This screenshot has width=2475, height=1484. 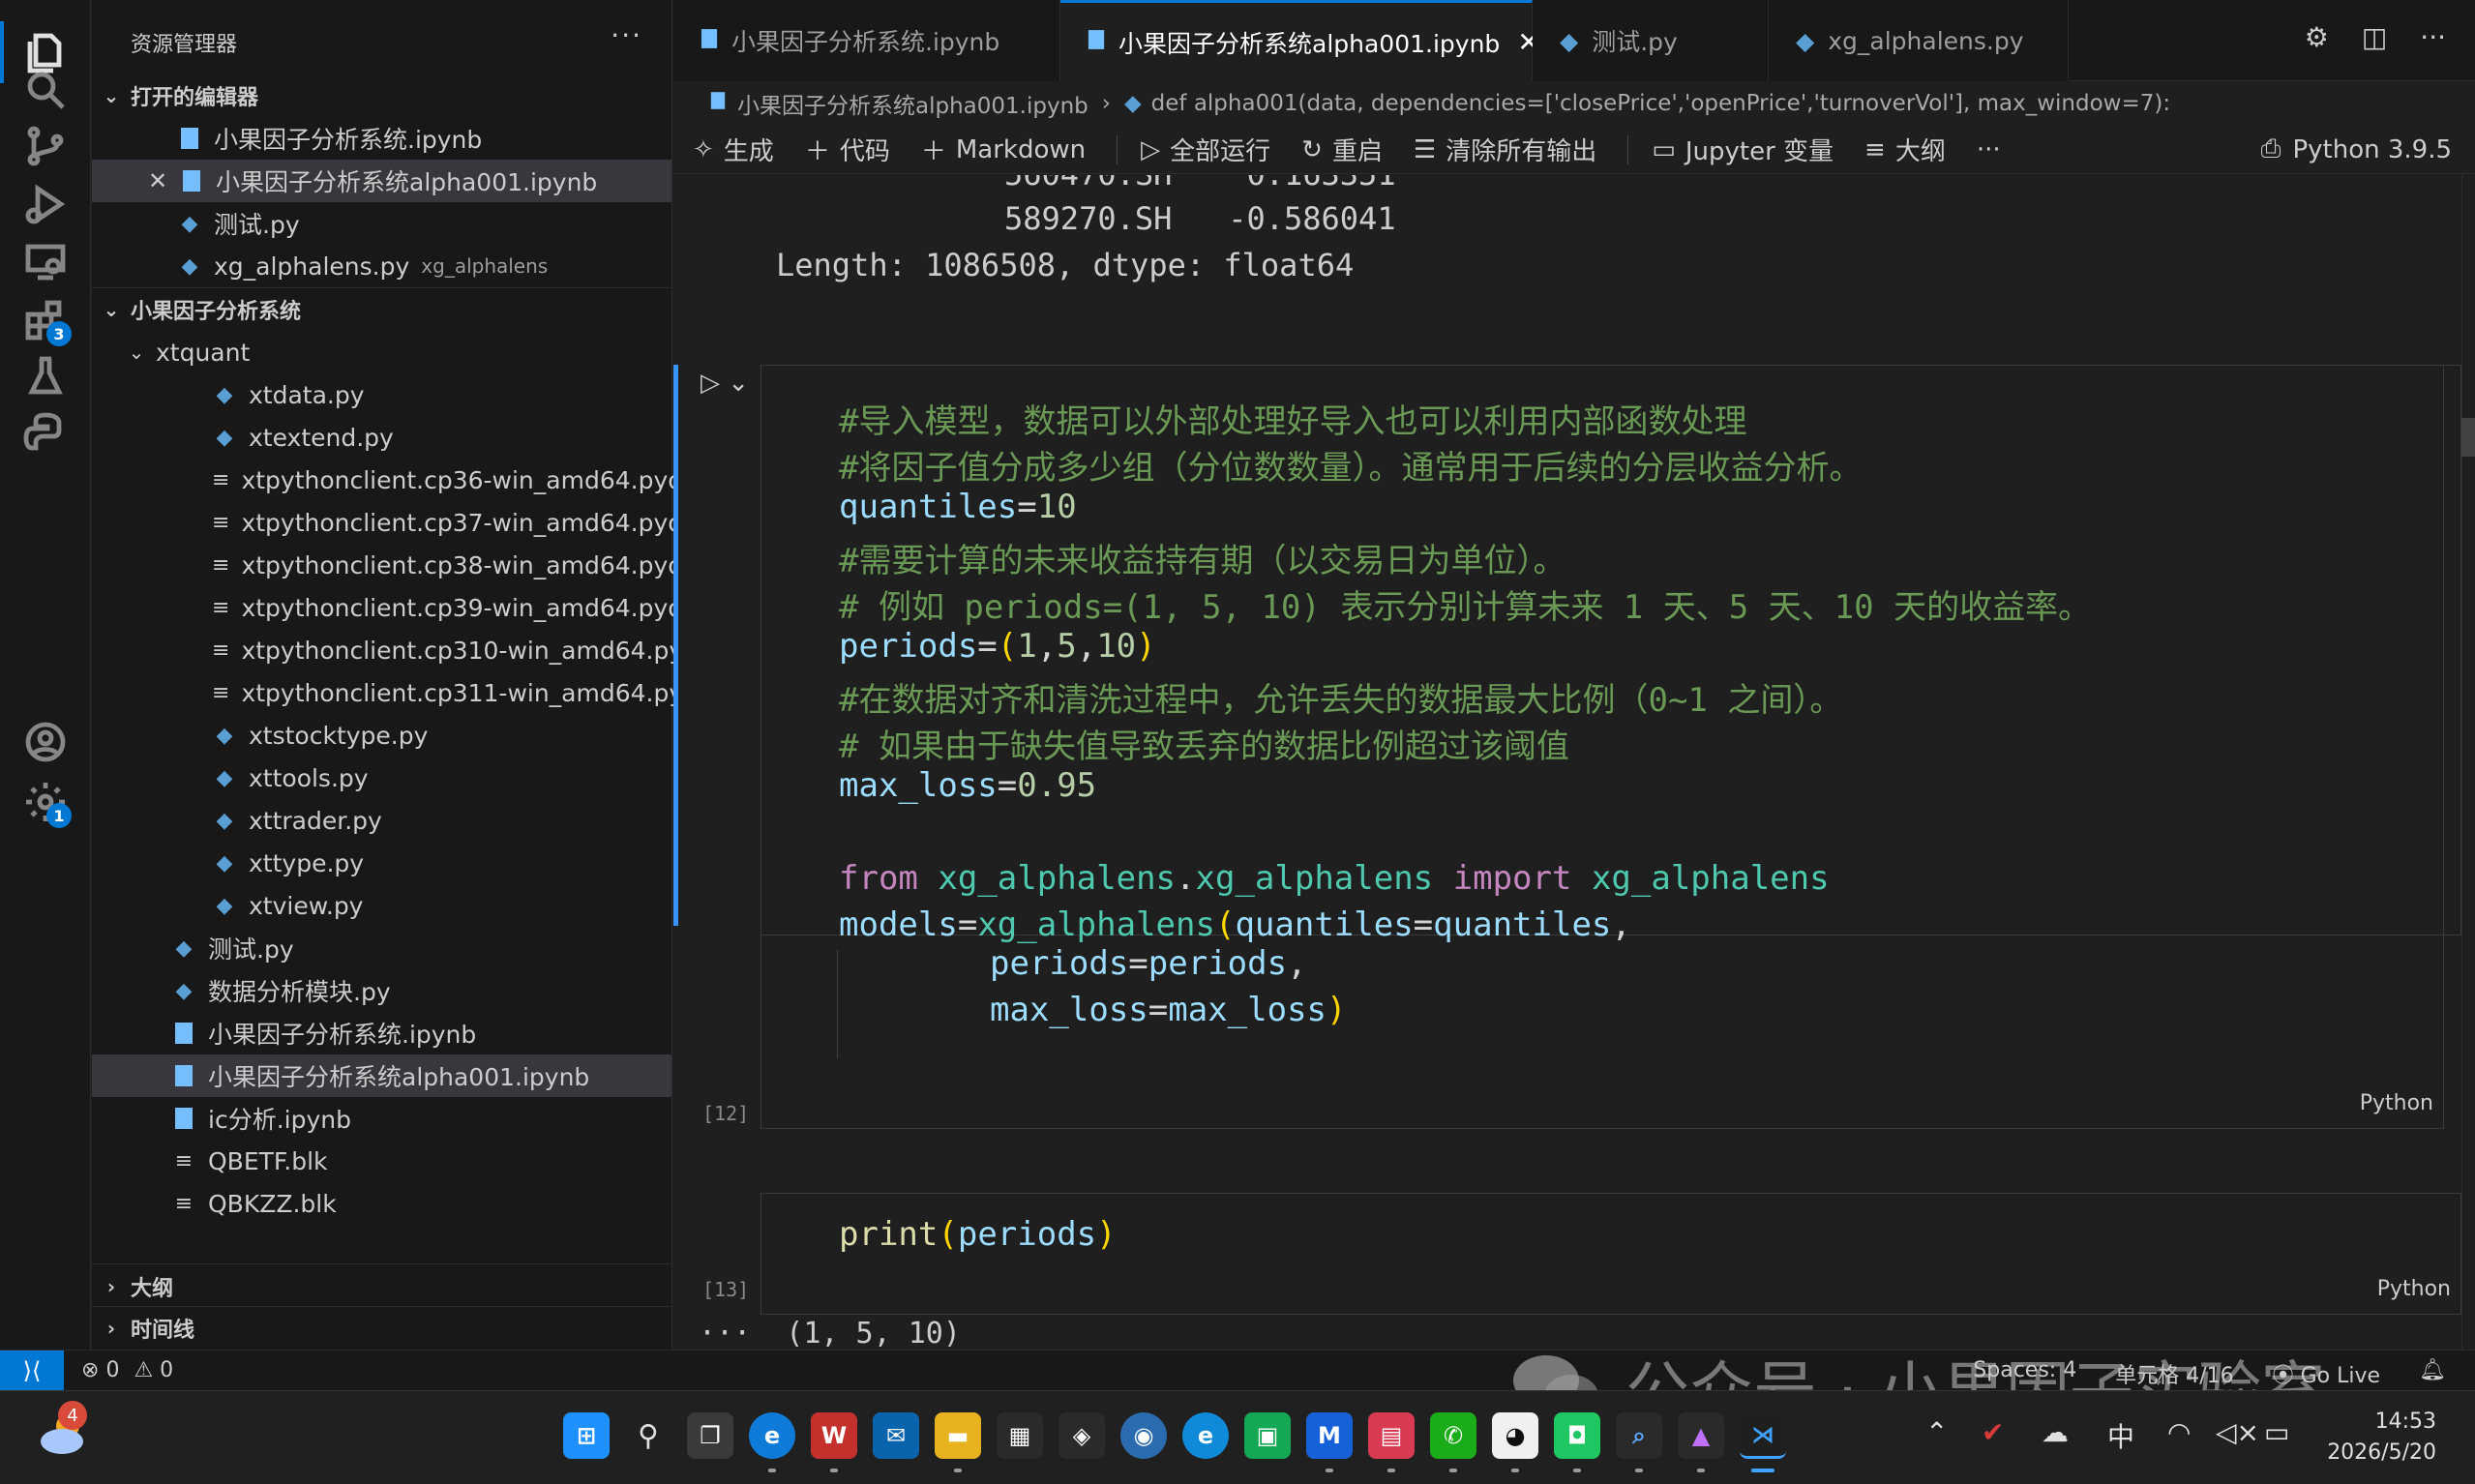 I want to click on editor-scrollbar, so click(x=2468, y=762).